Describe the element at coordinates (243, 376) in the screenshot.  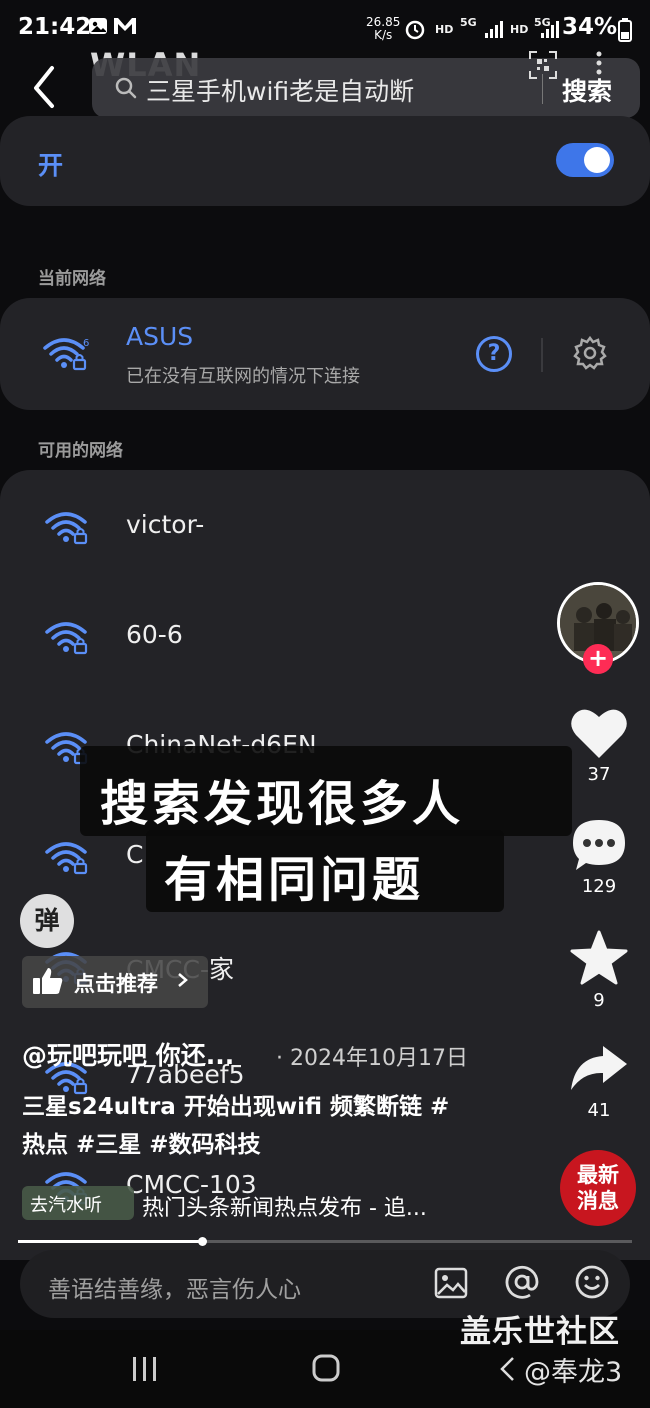
I see `current-network-status: 已在没有互联网的情况下连接` at that location.